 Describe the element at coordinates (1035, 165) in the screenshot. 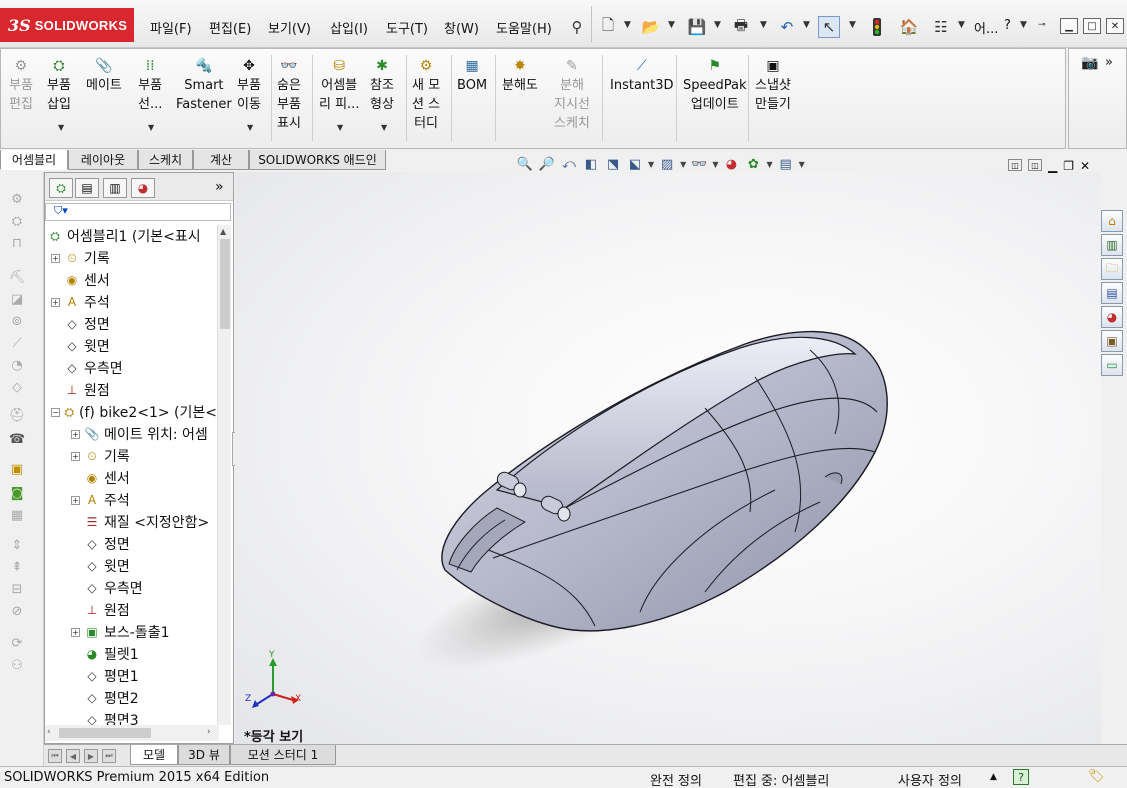

I see `split-view-icon: ◫` at that location.